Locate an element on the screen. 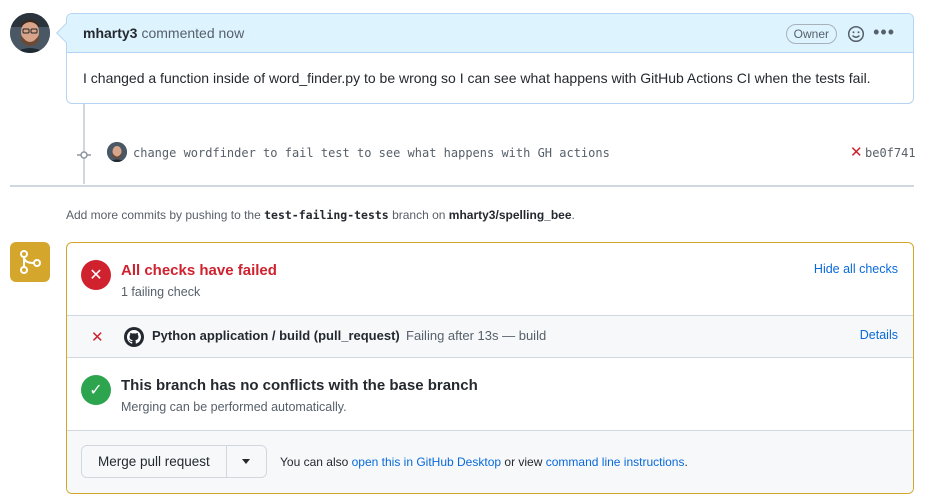  git-merge-icon is located at coordinates (30, 262).